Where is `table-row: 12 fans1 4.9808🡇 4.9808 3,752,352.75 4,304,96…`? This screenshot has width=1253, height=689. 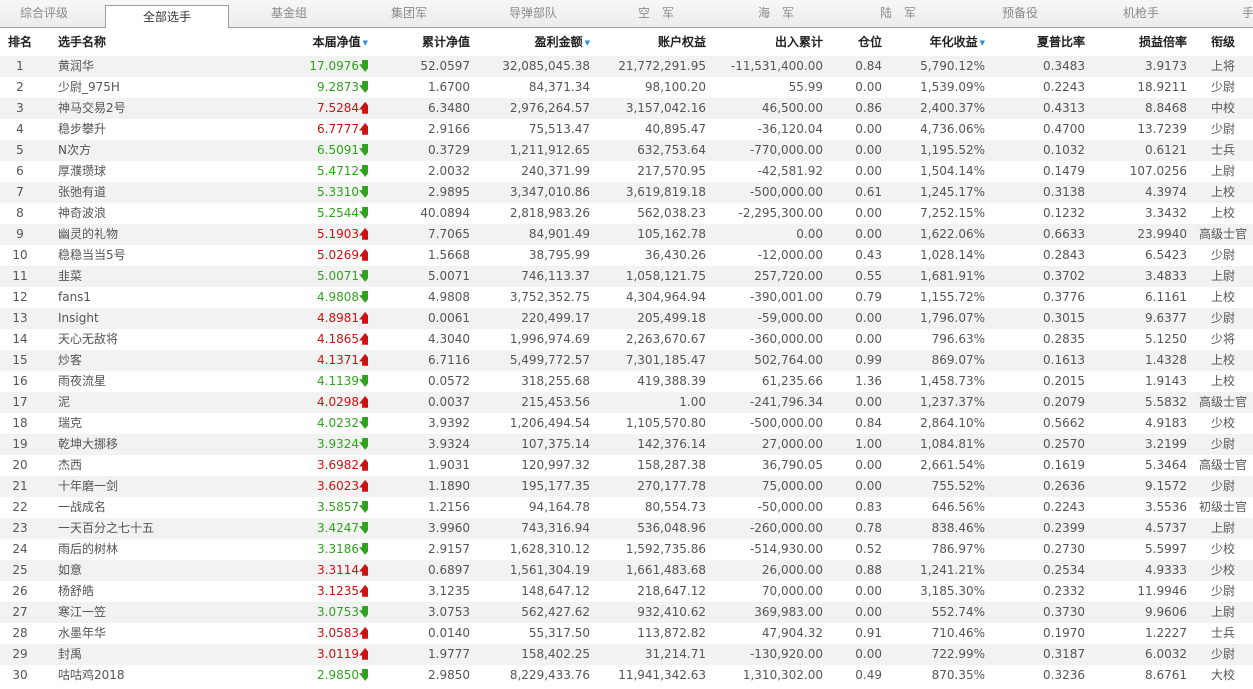
table-row: 12 fans1 4.9808🡇 4.9808 3,752,352.75 4,304,96… is located at coordinates (626, 297).